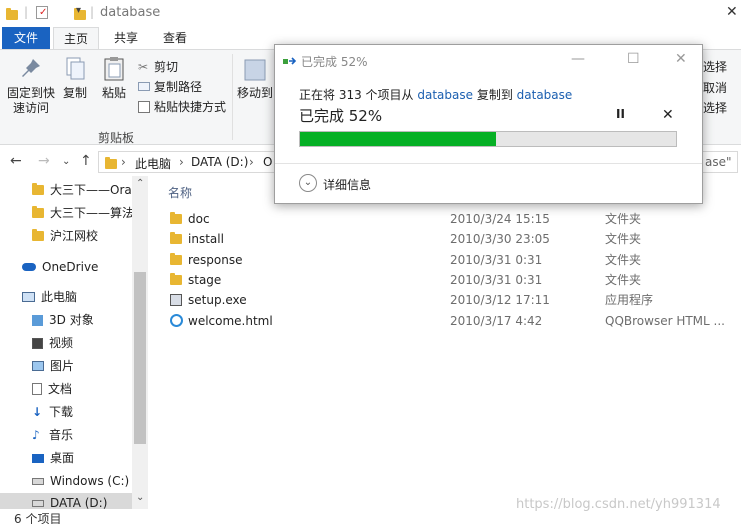 This screenshot has height=524, width=741. What do you see at coordinates (450, 280) in the screenshot?
I see `table-row: stage 2010/3/31 0:31 文件夹` at bounding box center [450, 280].